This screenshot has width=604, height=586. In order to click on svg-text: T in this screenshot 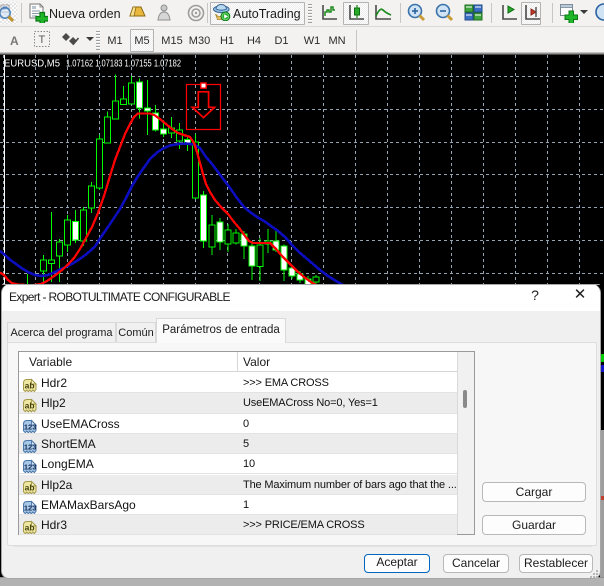, I will do `click(42, 40)`.